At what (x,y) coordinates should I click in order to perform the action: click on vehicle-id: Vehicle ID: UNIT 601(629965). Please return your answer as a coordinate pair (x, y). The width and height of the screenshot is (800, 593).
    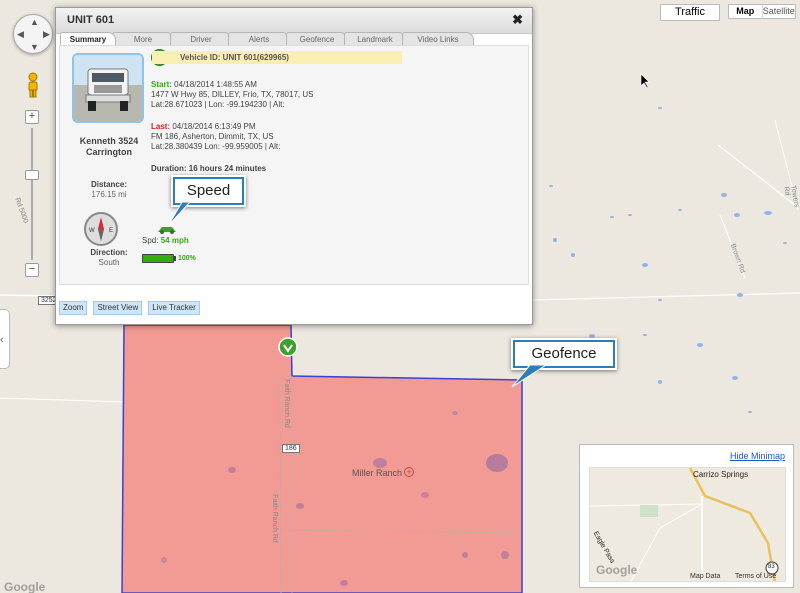
    Looking at the image, I should click on (277, 57).